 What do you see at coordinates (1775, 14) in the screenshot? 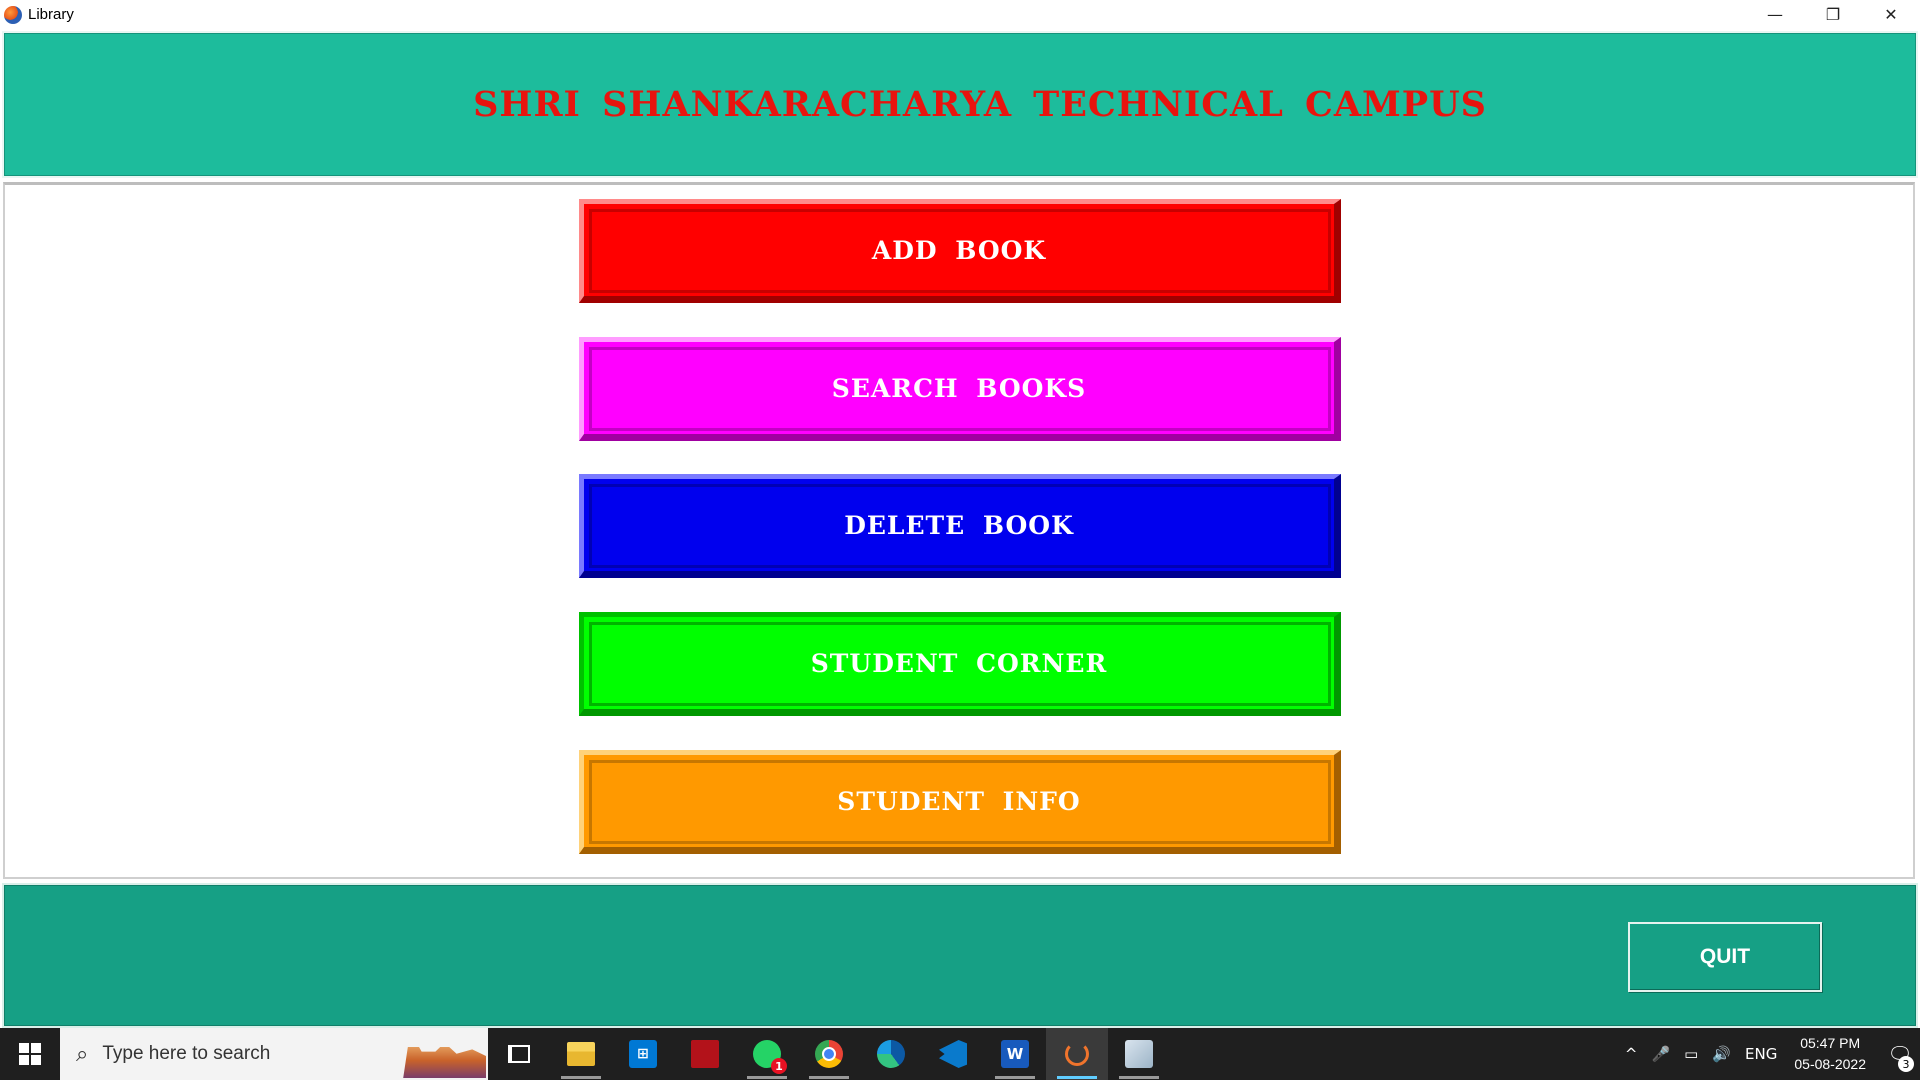
I see `minimize-button: —` at bounding box center [1775, 14].